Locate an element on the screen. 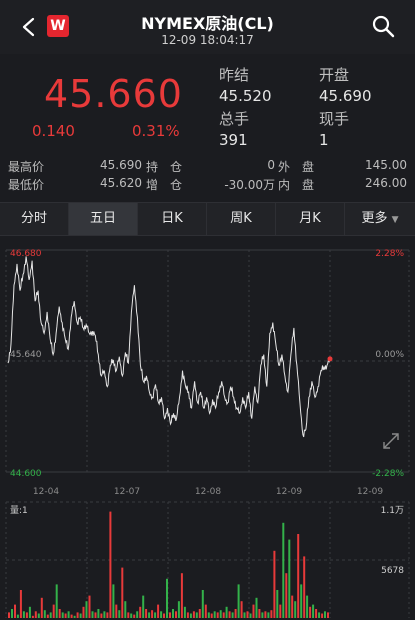 This screenshot has height=620, width=415. outer-label: 外 盘 is located at coordinates (296, 167).